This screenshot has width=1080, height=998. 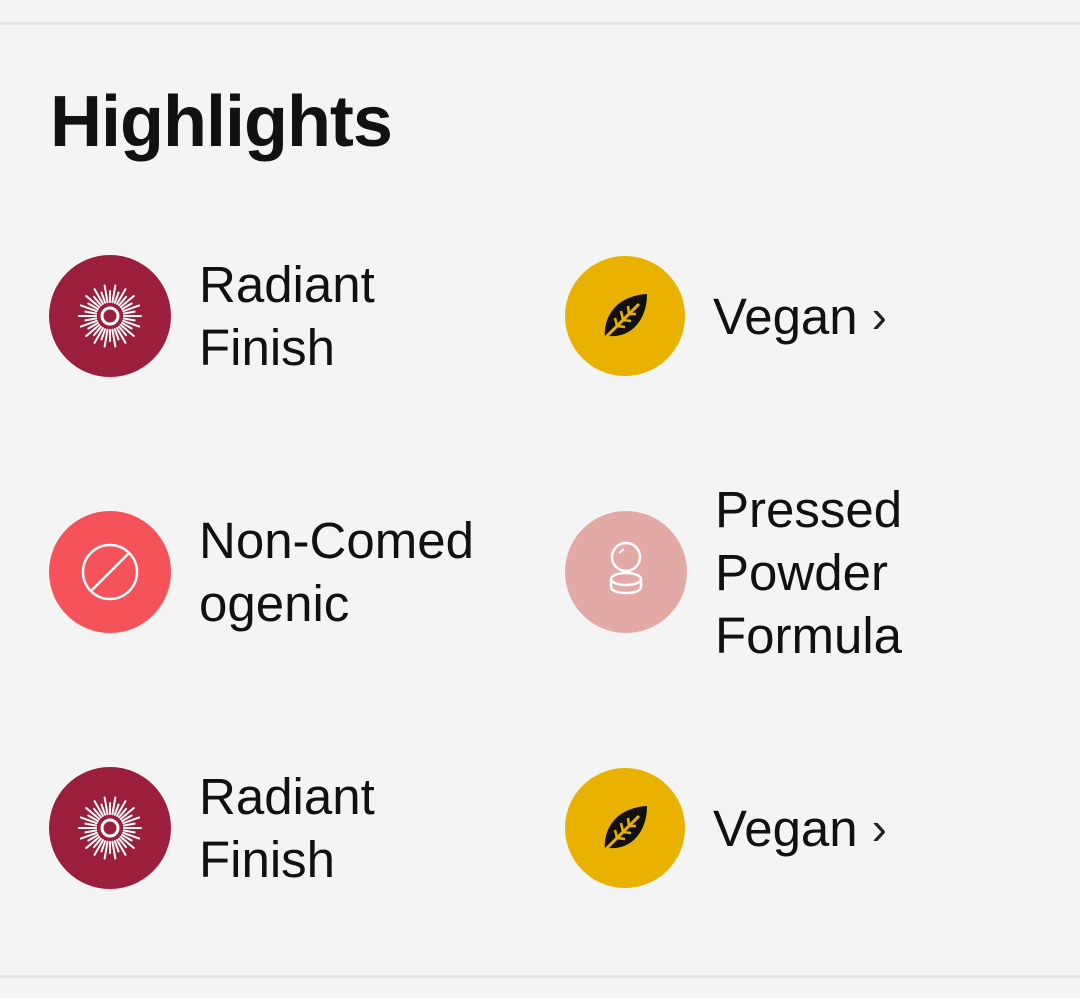 I want to click on non-comedogenic-icon, so click(x=110, y=572).